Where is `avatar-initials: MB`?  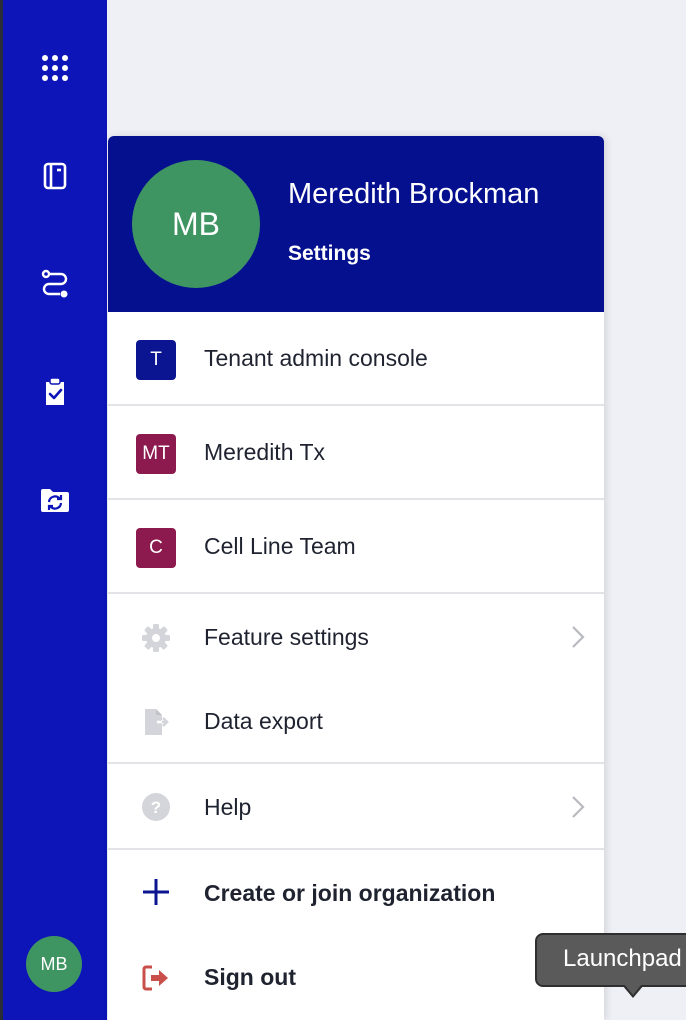 avatar-initials: MB is located at coordinates (54, 963).